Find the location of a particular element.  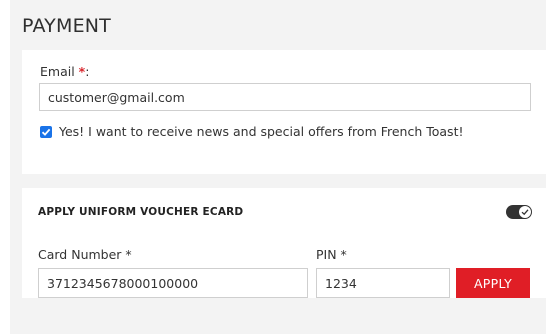

email-label-colon: : is located at coordinates (87, 71).